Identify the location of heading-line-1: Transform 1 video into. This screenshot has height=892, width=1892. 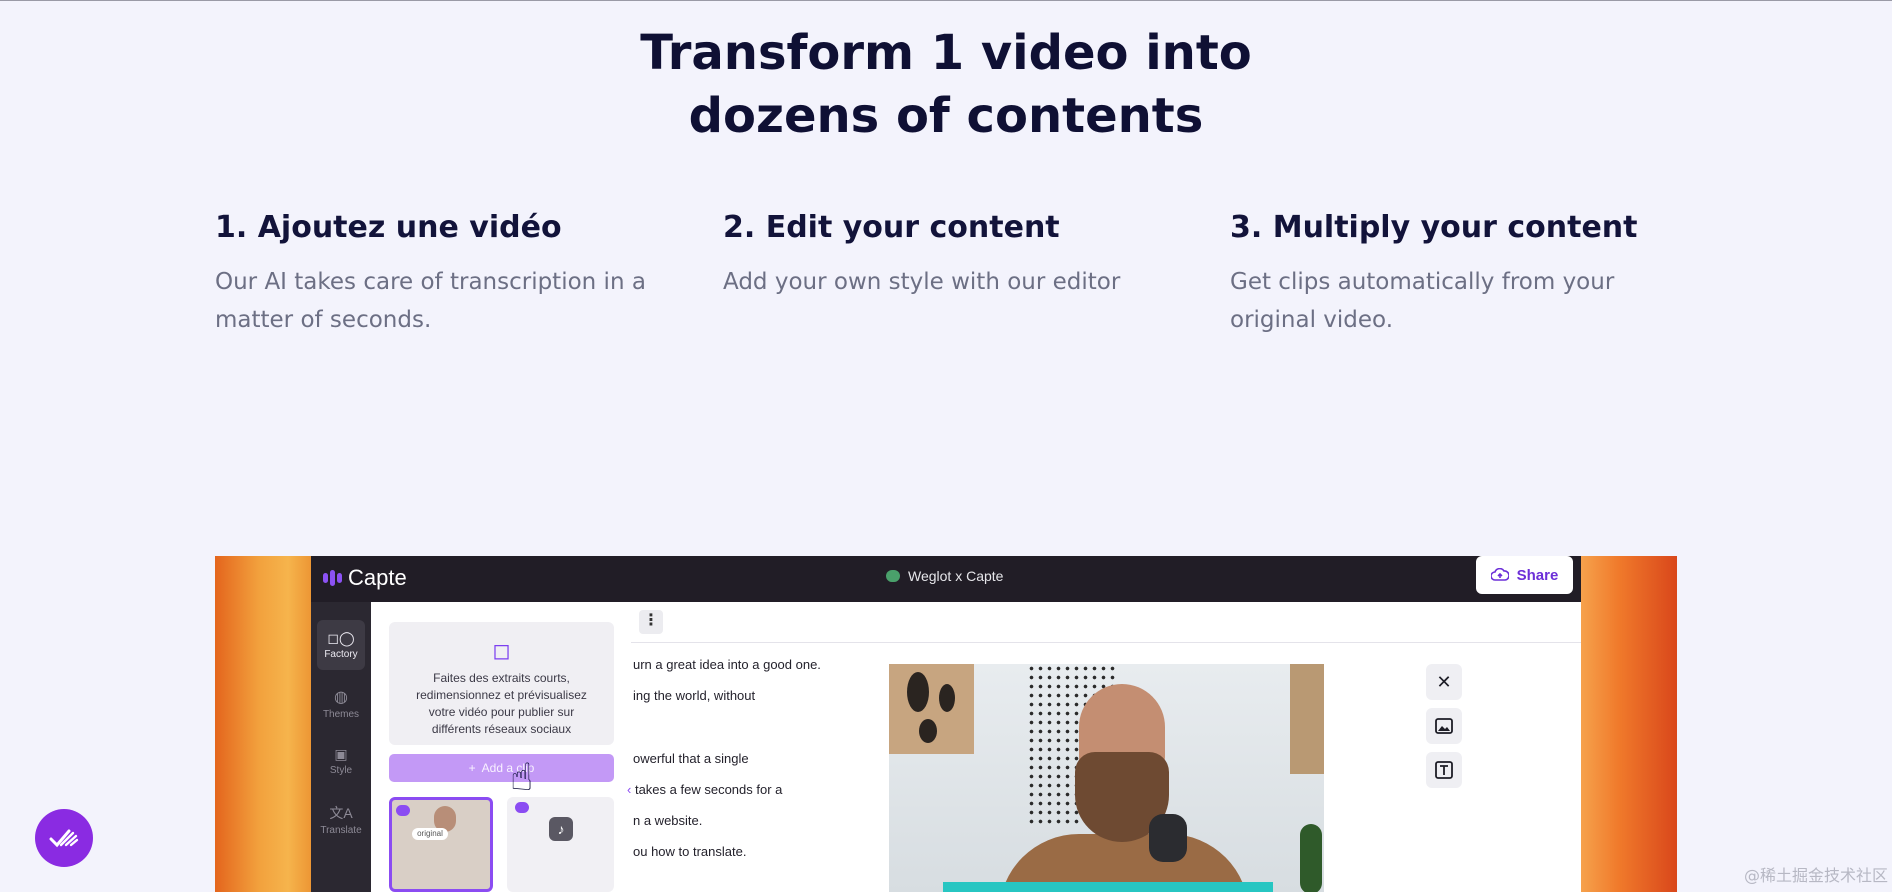
(946, 53).